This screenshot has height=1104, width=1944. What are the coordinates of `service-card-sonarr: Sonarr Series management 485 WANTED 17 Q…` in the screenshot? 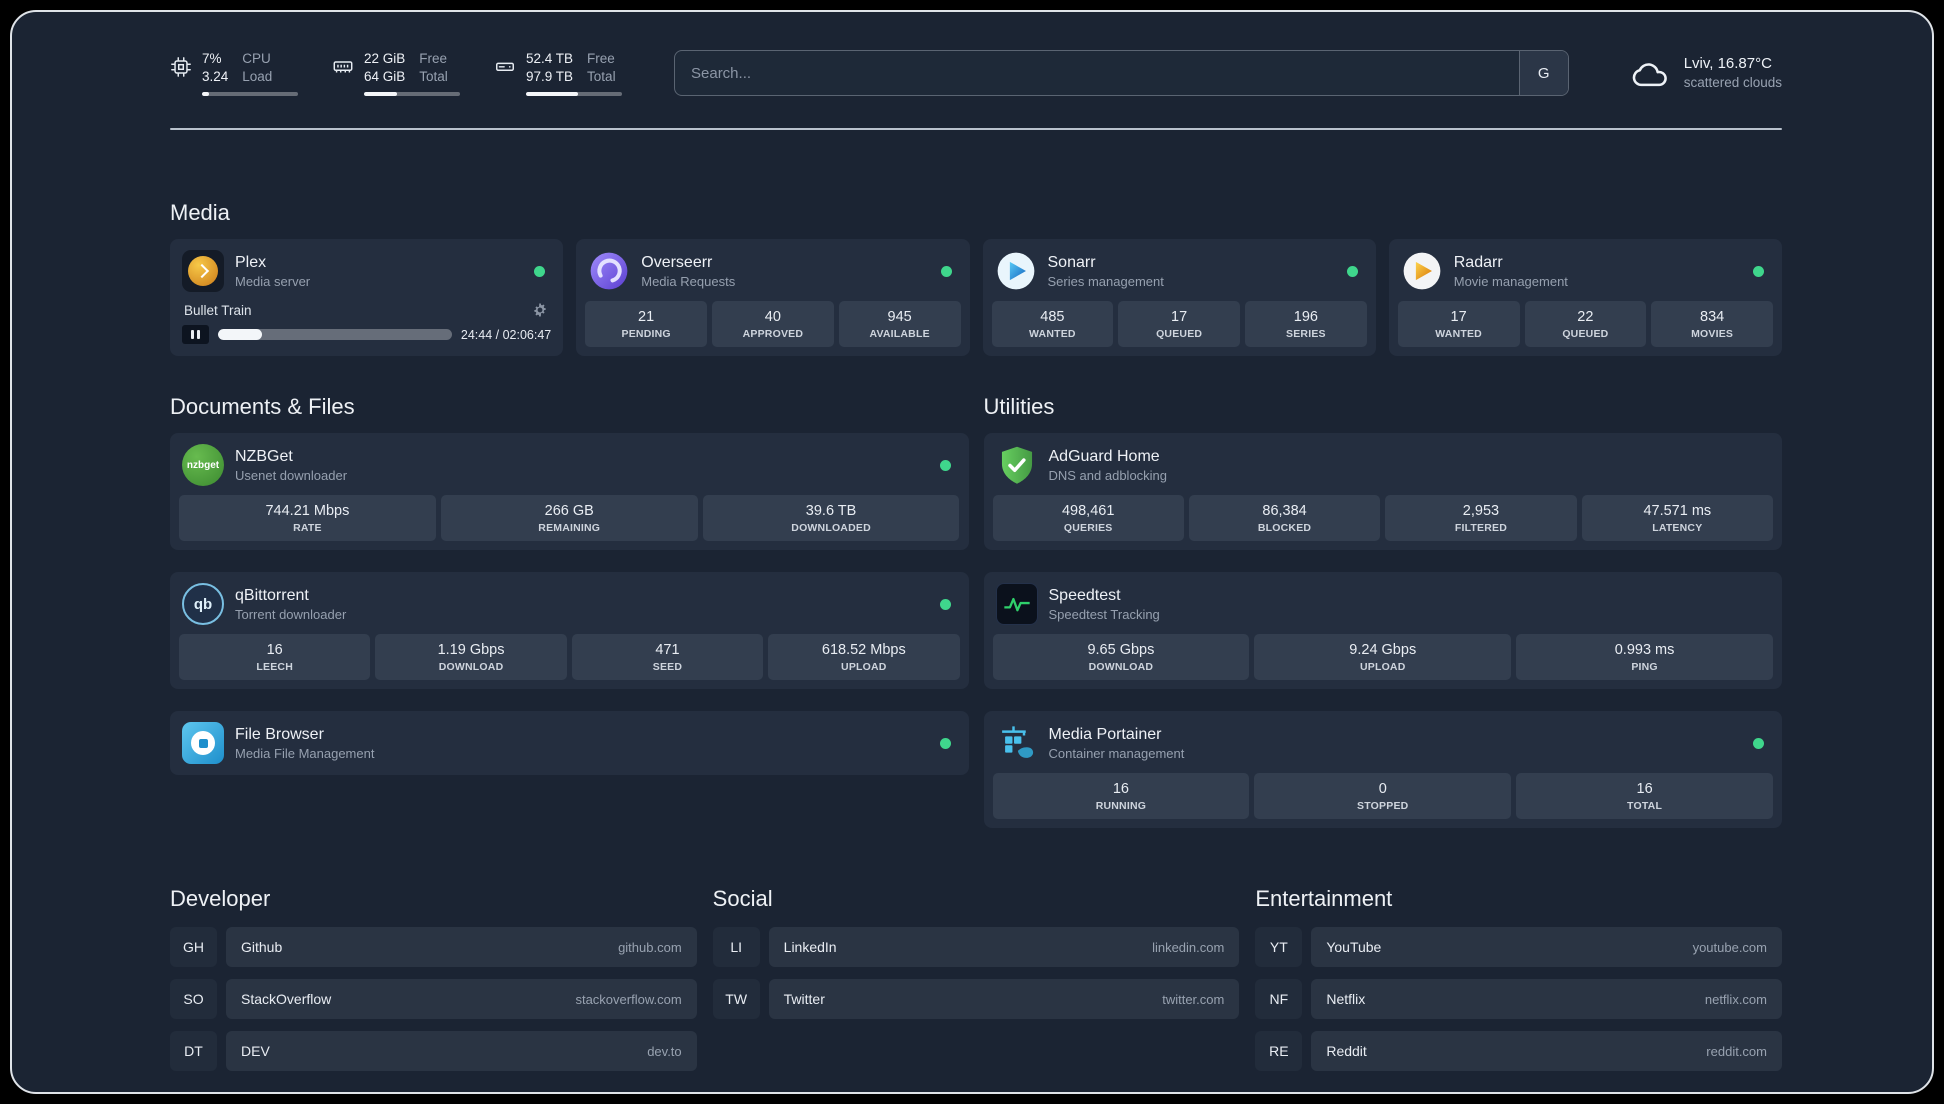 It's located at (1179, 297).